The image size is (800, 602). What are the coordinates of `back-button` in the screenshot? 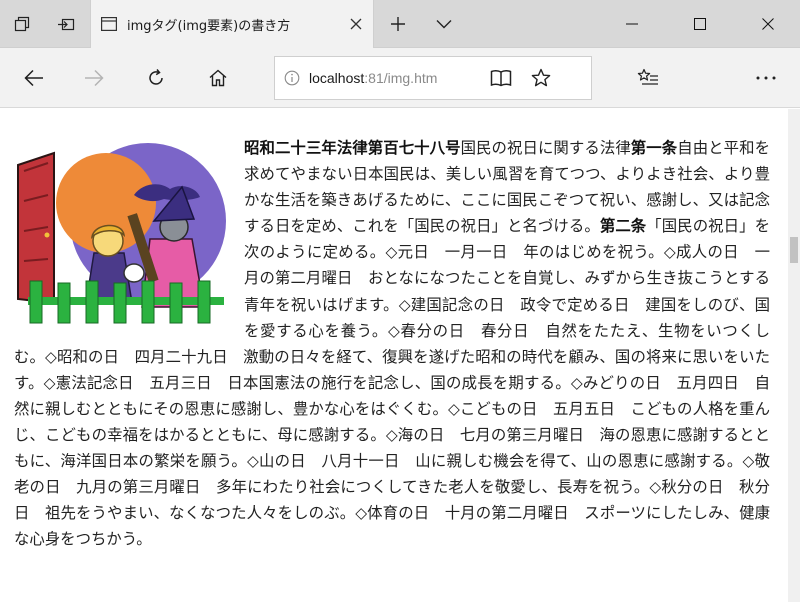 It's located at (34, 78).